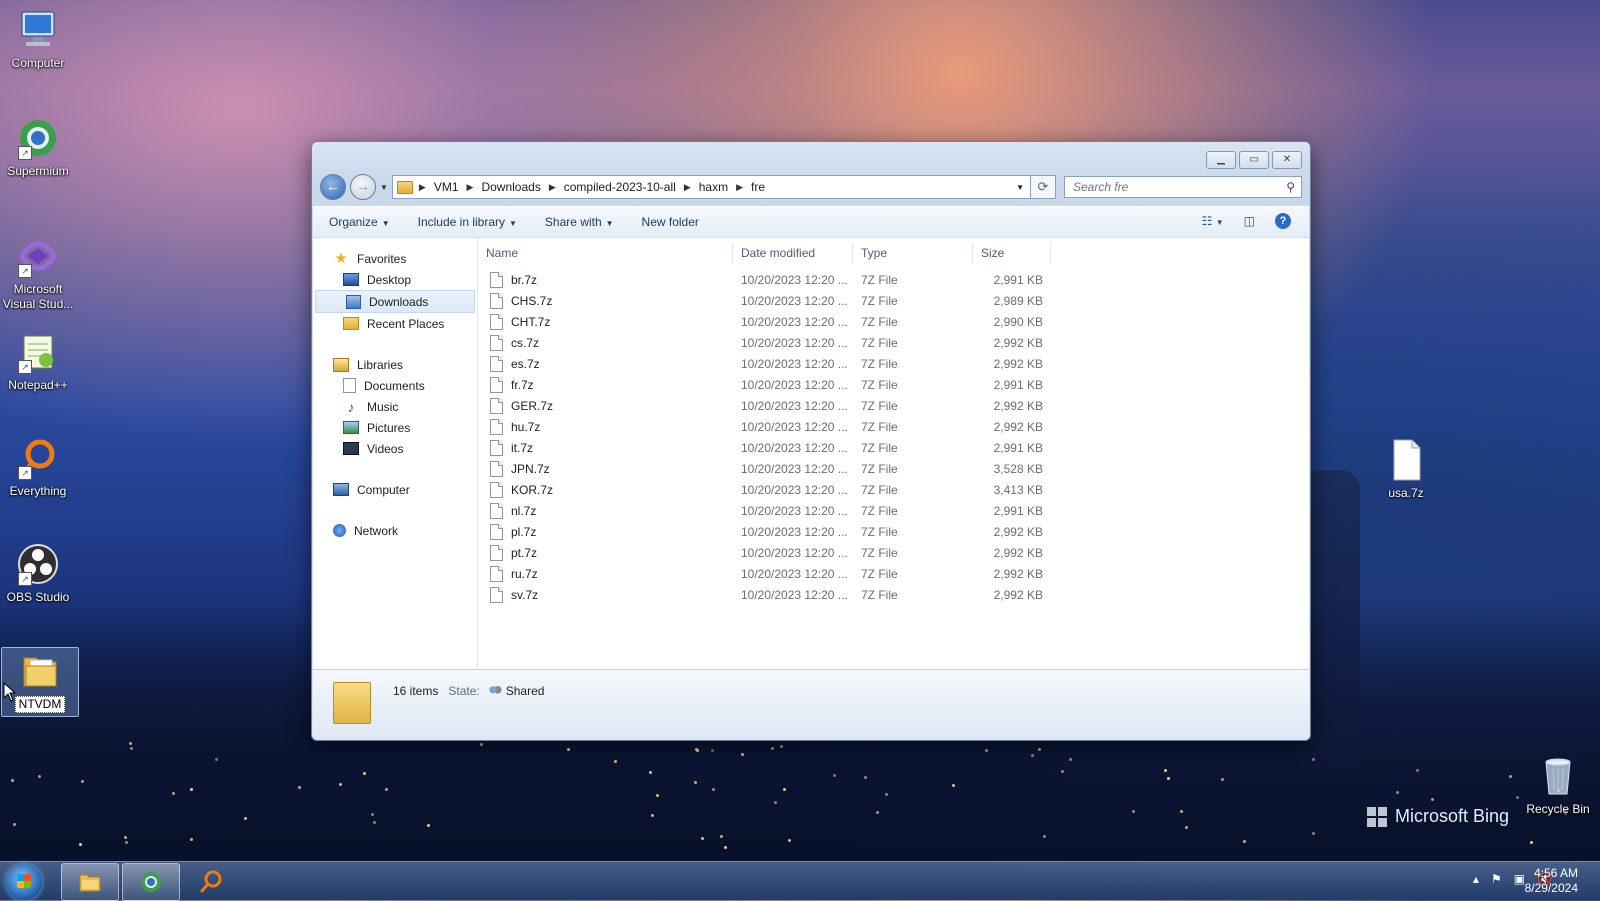 This screenshot has height=901, width=1600. I want to click on column-header-date-modified: Date modified, so click(793, 253).